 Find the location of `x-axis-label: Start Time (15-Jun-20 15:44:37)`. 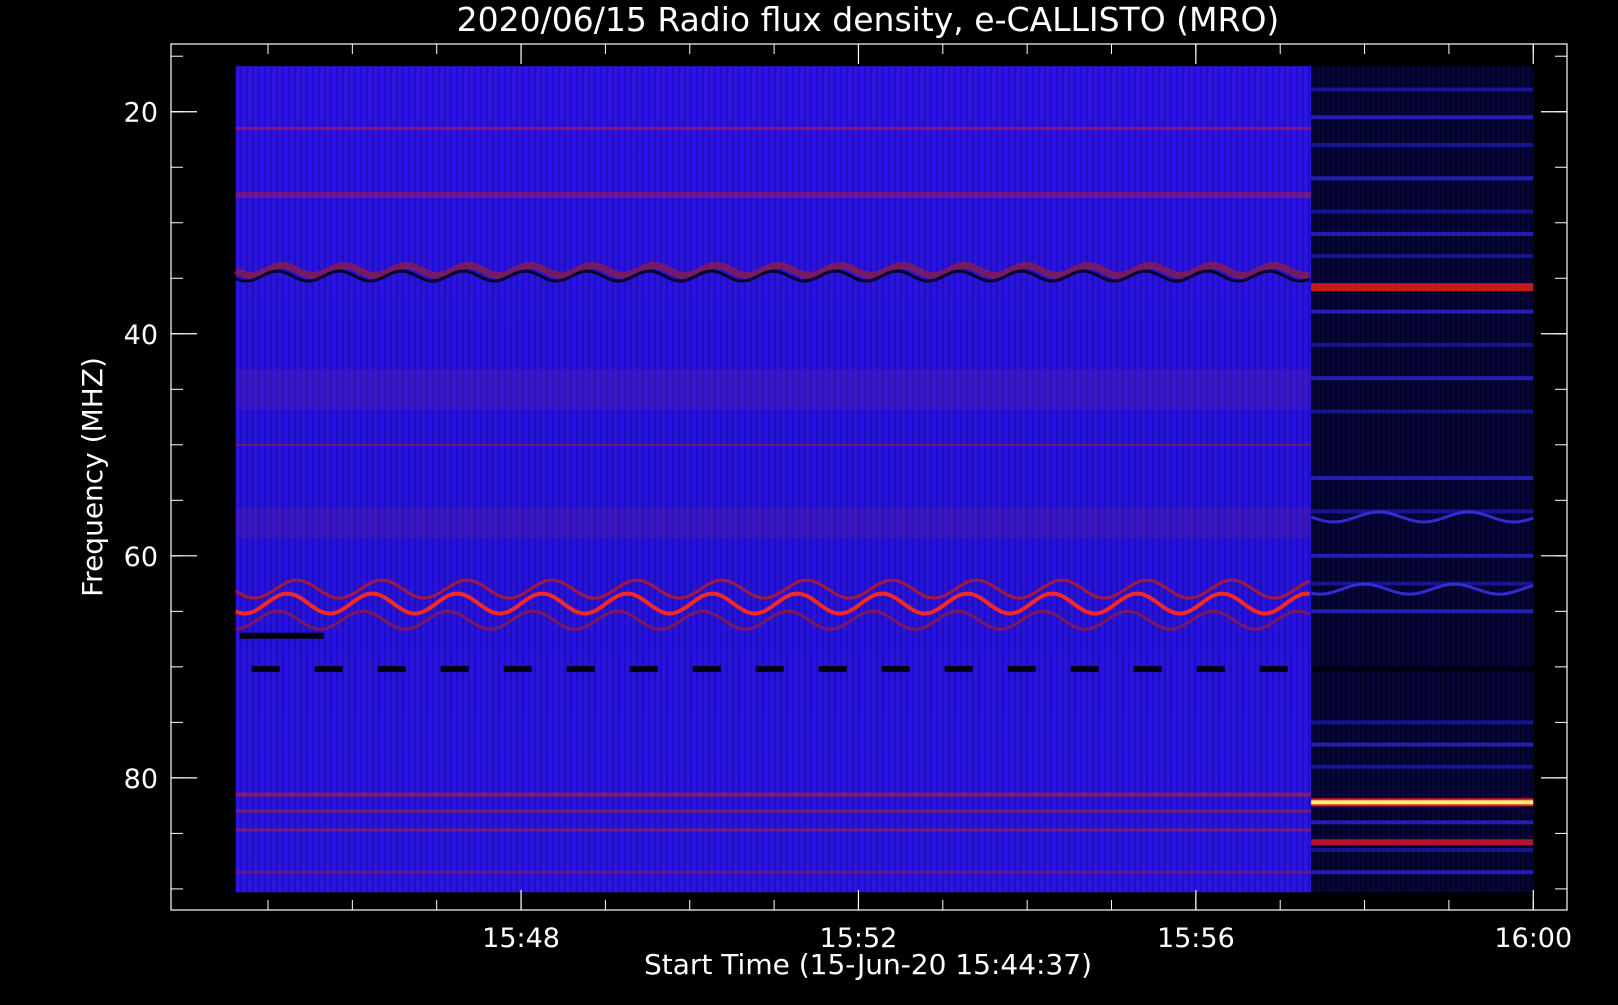

x-axis-label: Start Time (15-Jun-20 15:44:37) is located at coordinates (868, 964).